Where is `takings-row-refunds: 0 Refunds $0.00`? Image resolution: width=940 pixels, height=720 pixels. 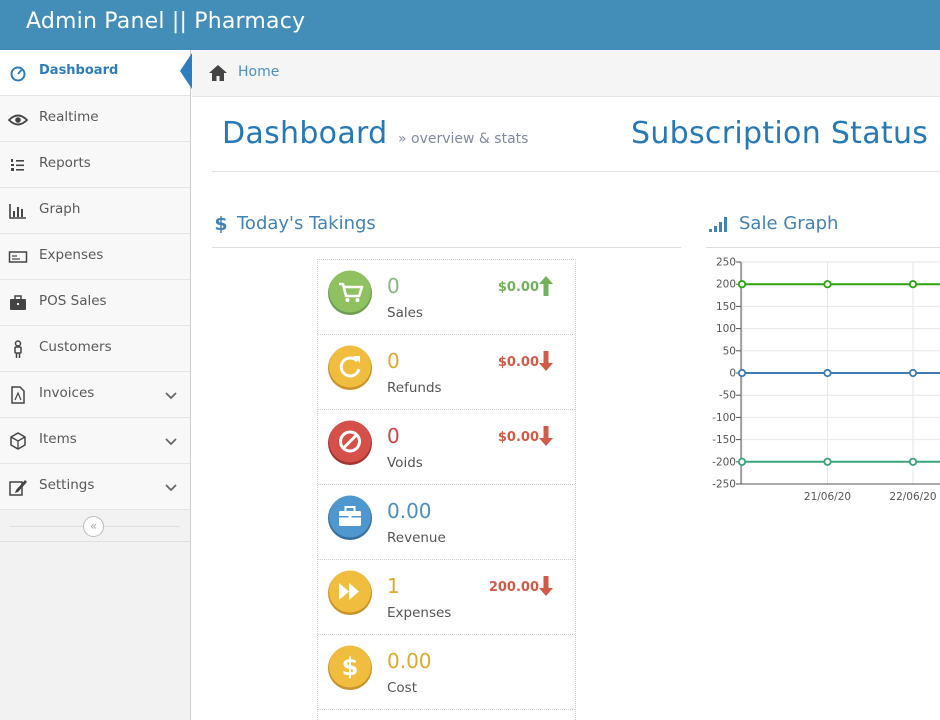
takings-row-refunds: 0 Refunds $0.00 is located at coordinates (446, 372).